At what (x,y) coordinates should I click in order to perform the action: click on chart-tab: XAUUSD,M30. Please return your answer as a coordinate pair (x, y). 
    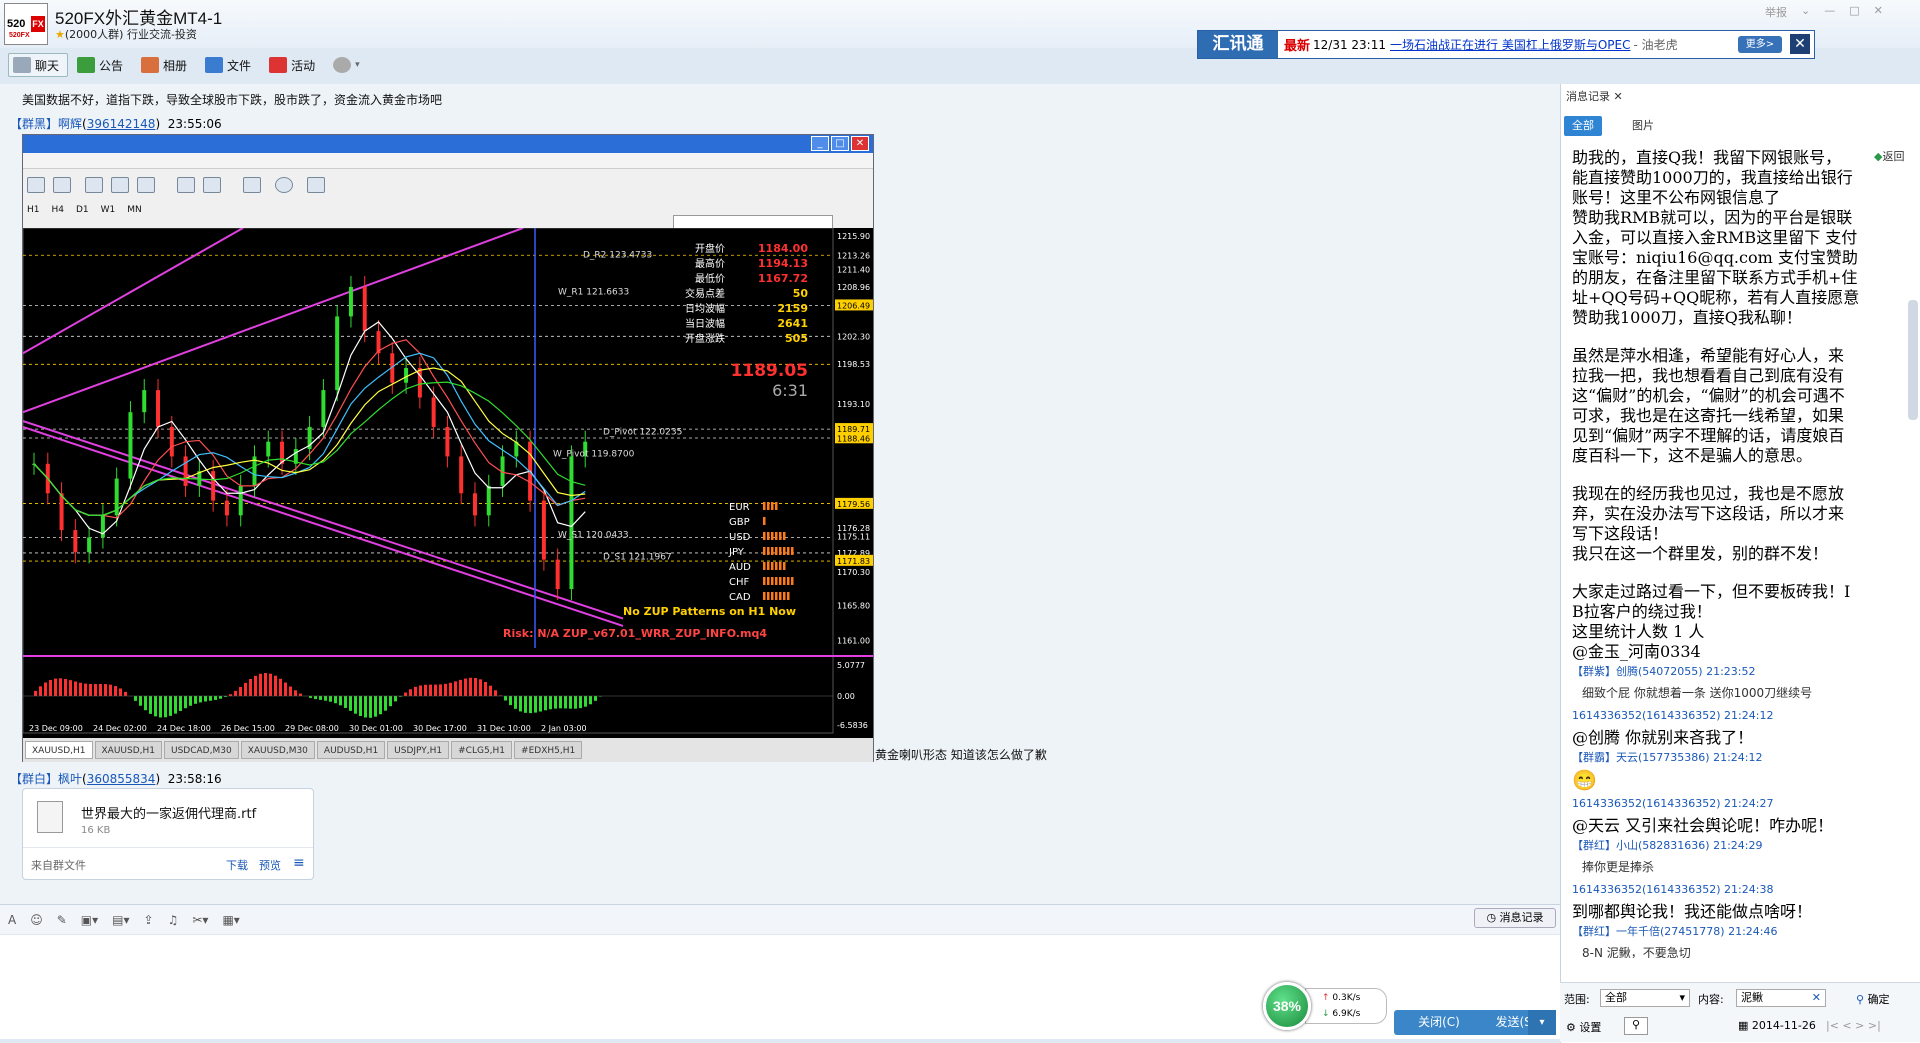
    Looking at the image, I should click on (277, 750).